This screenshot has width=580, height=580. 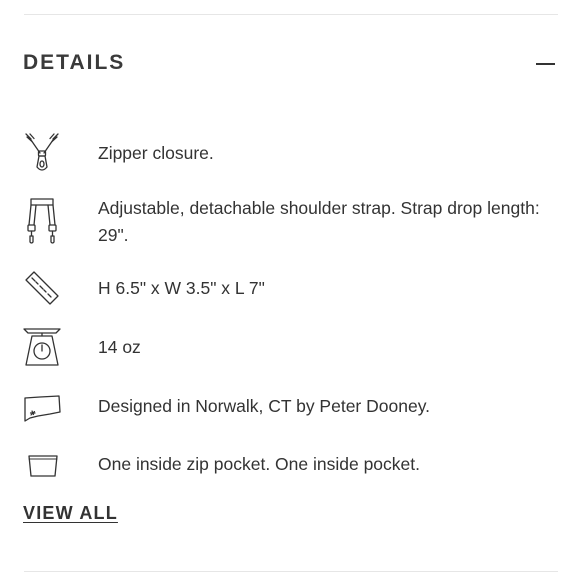 I want to click on detail-text: Zipper closure., so click(x=156, y=153).